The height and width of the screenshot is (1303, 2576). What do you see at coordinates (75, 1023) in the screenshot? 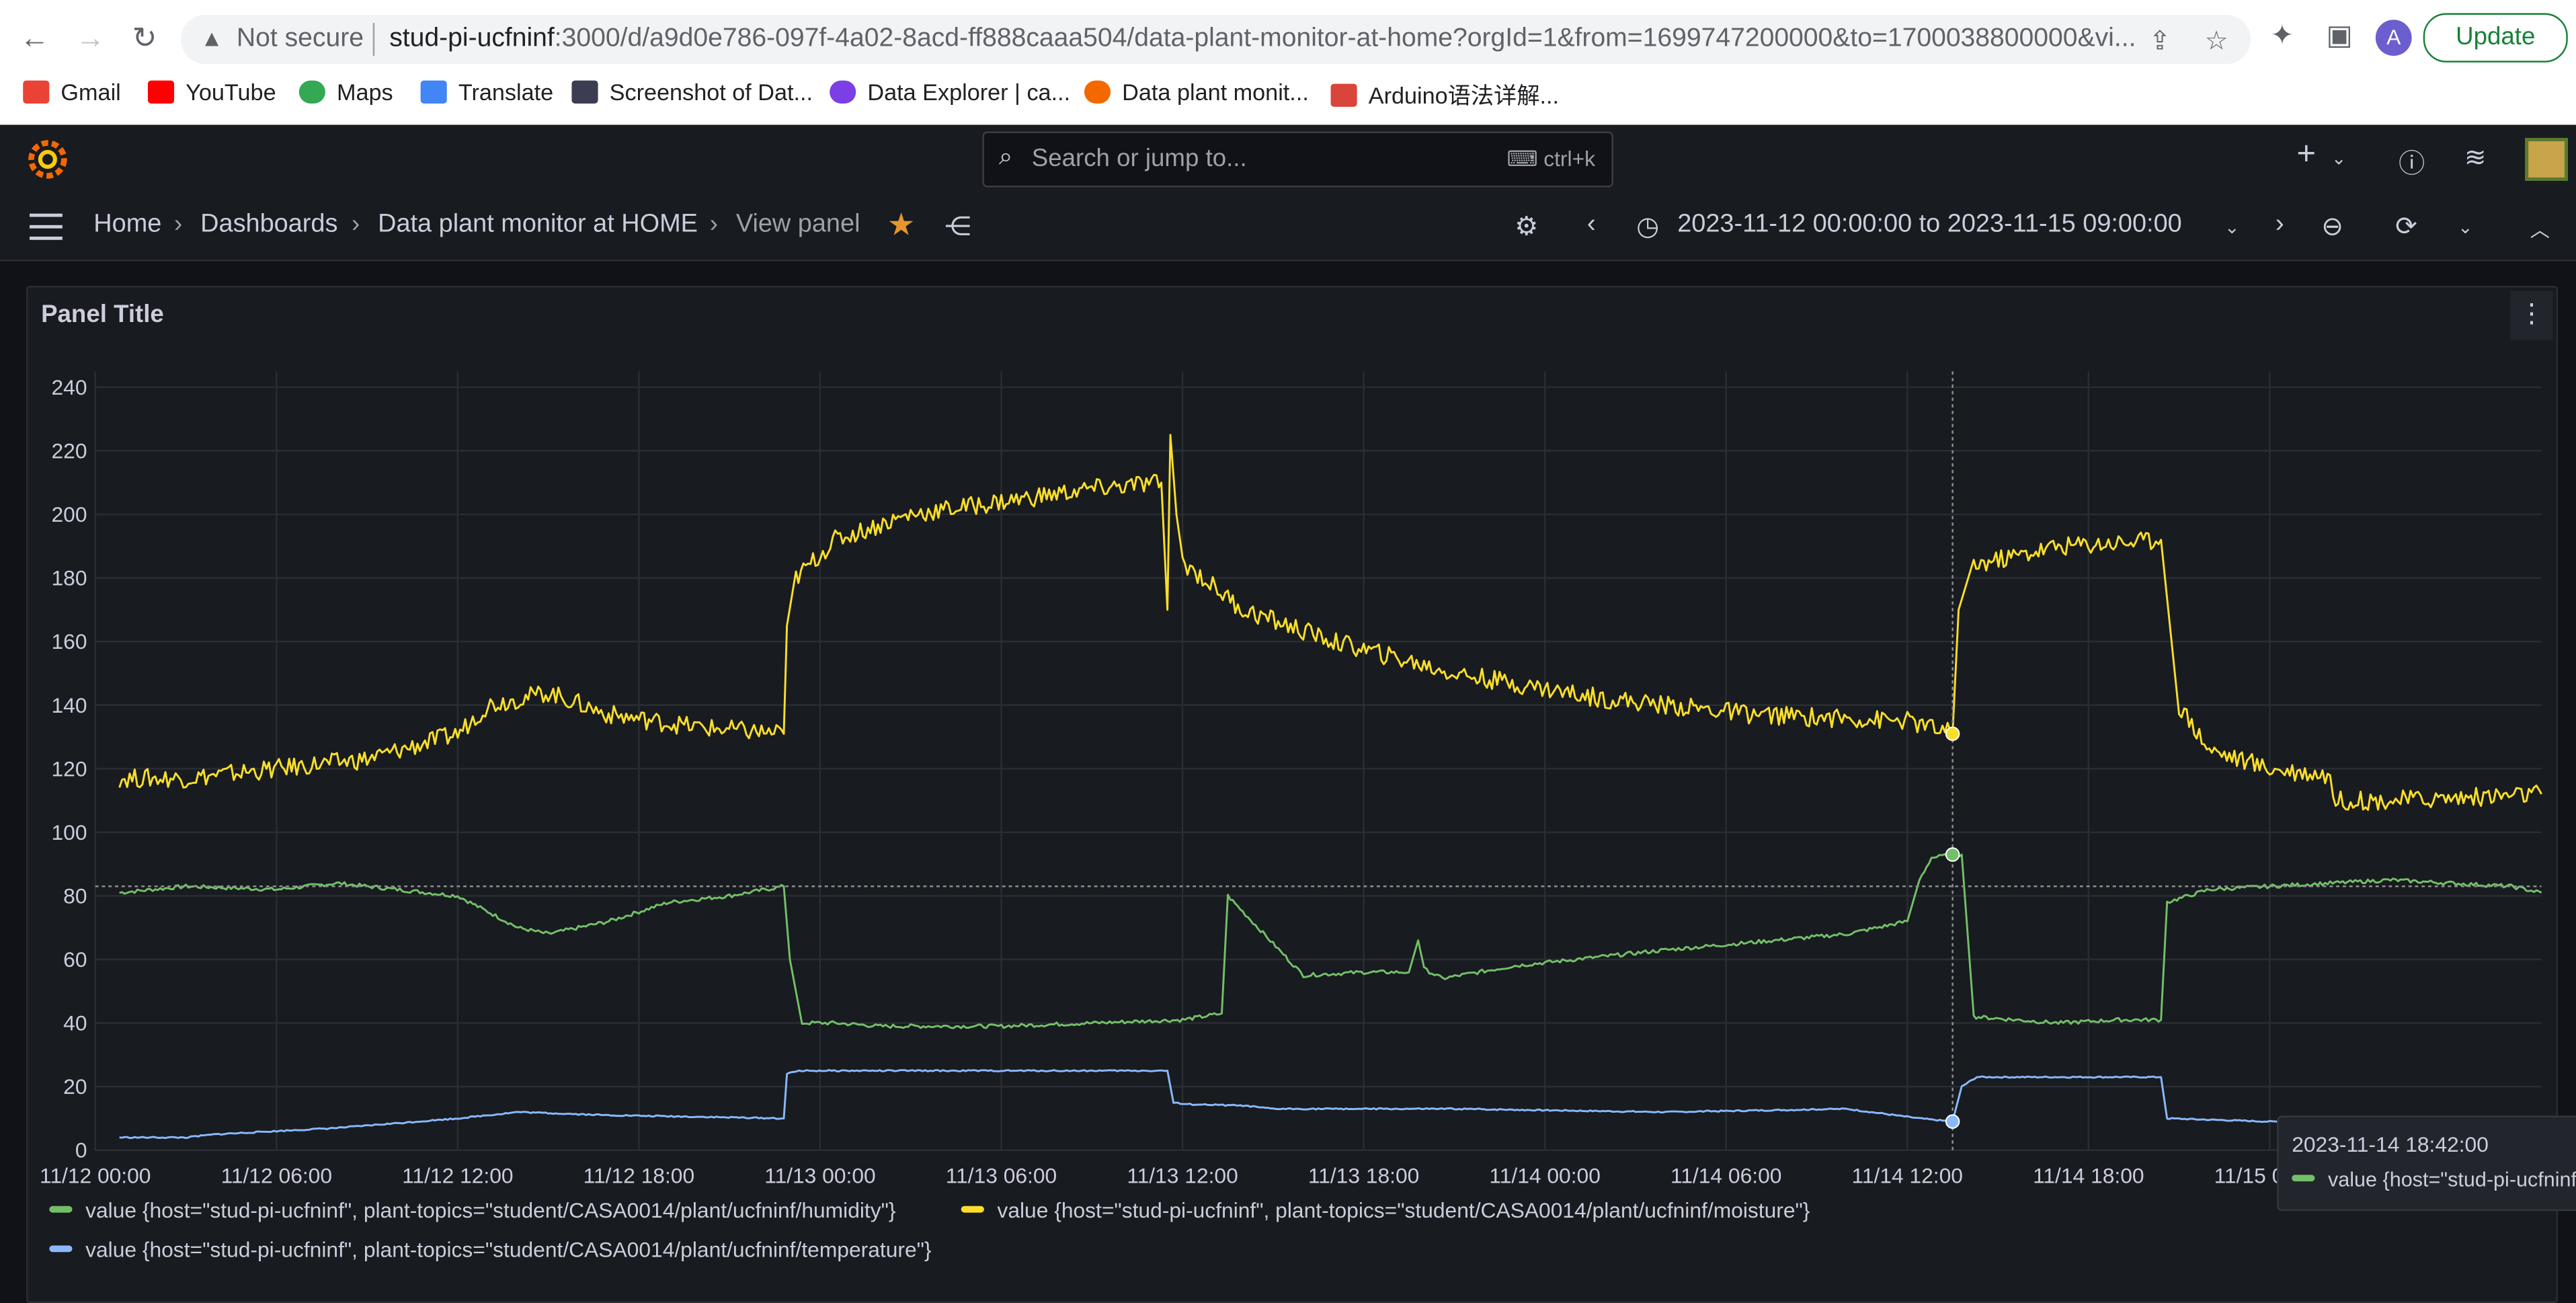
I see `y-tick-label: 40` at bounding box center [75, 1023].